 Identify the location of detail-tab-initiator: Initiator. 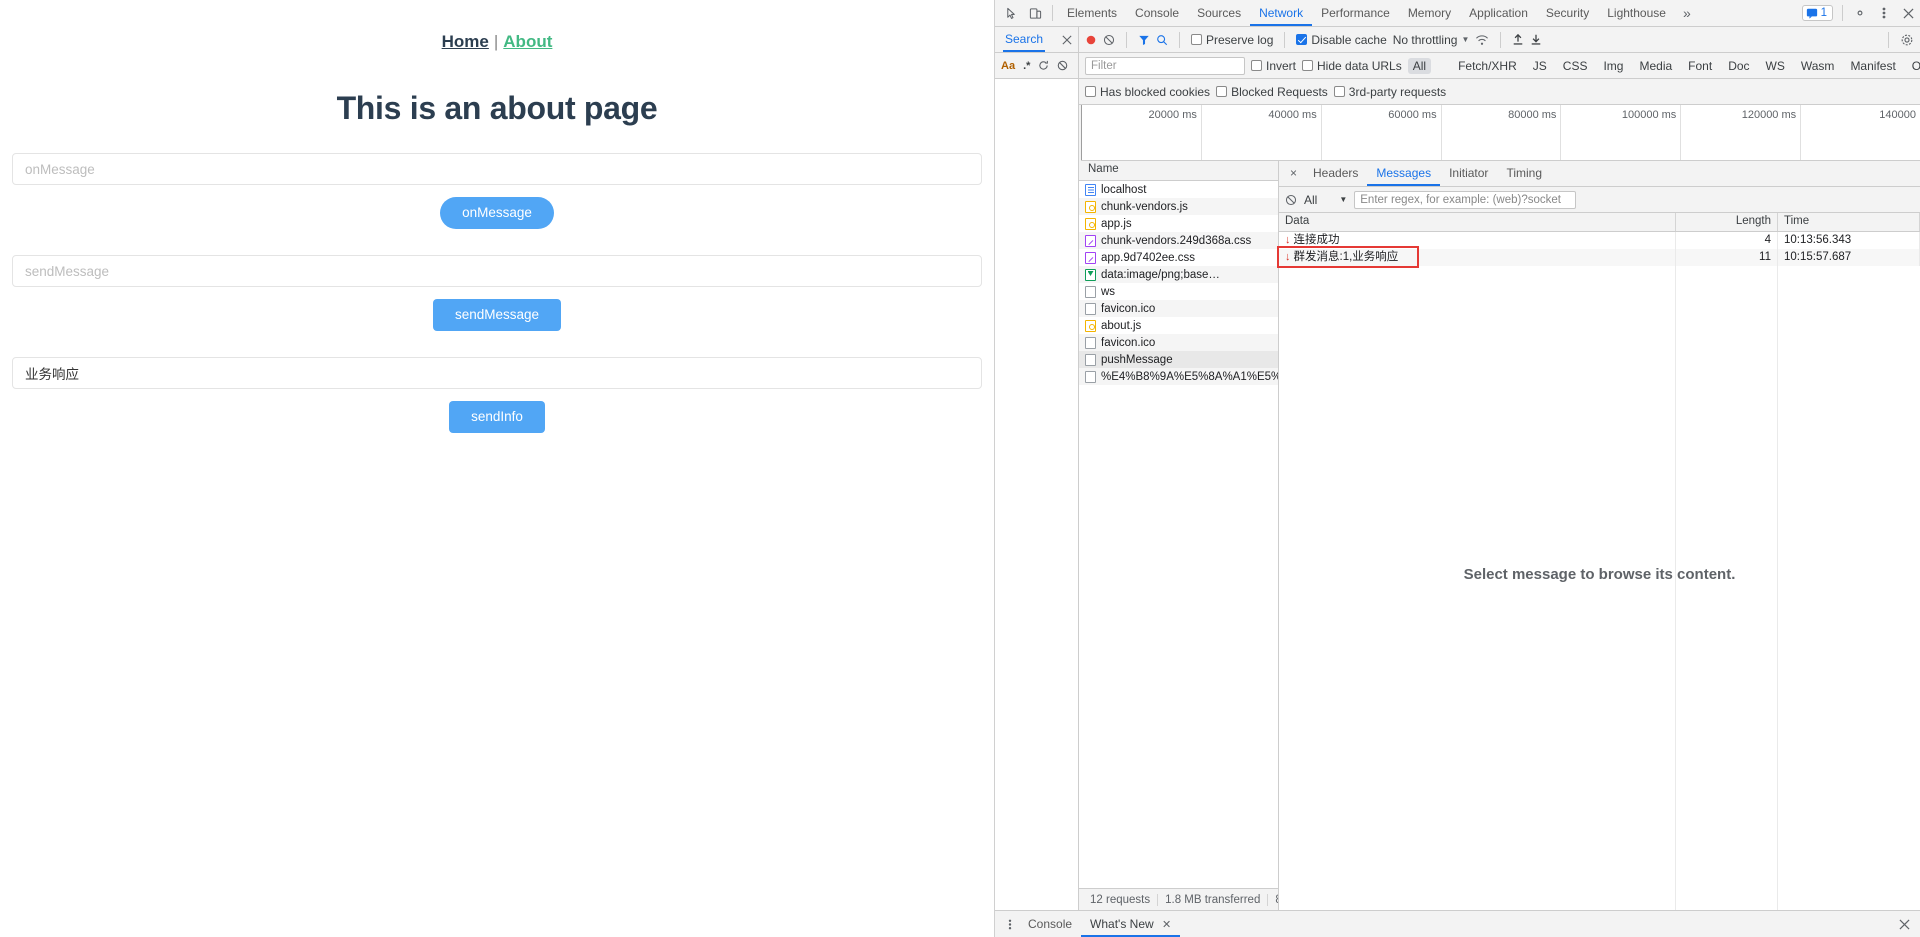
(1468, 173).